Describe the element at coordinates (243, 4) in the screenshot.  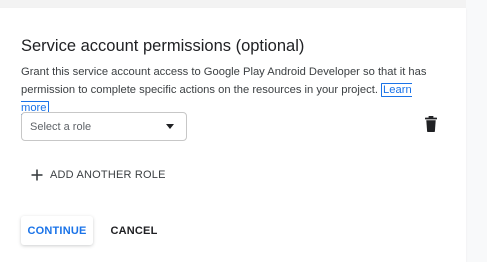
I see `page-top-background` at that location.